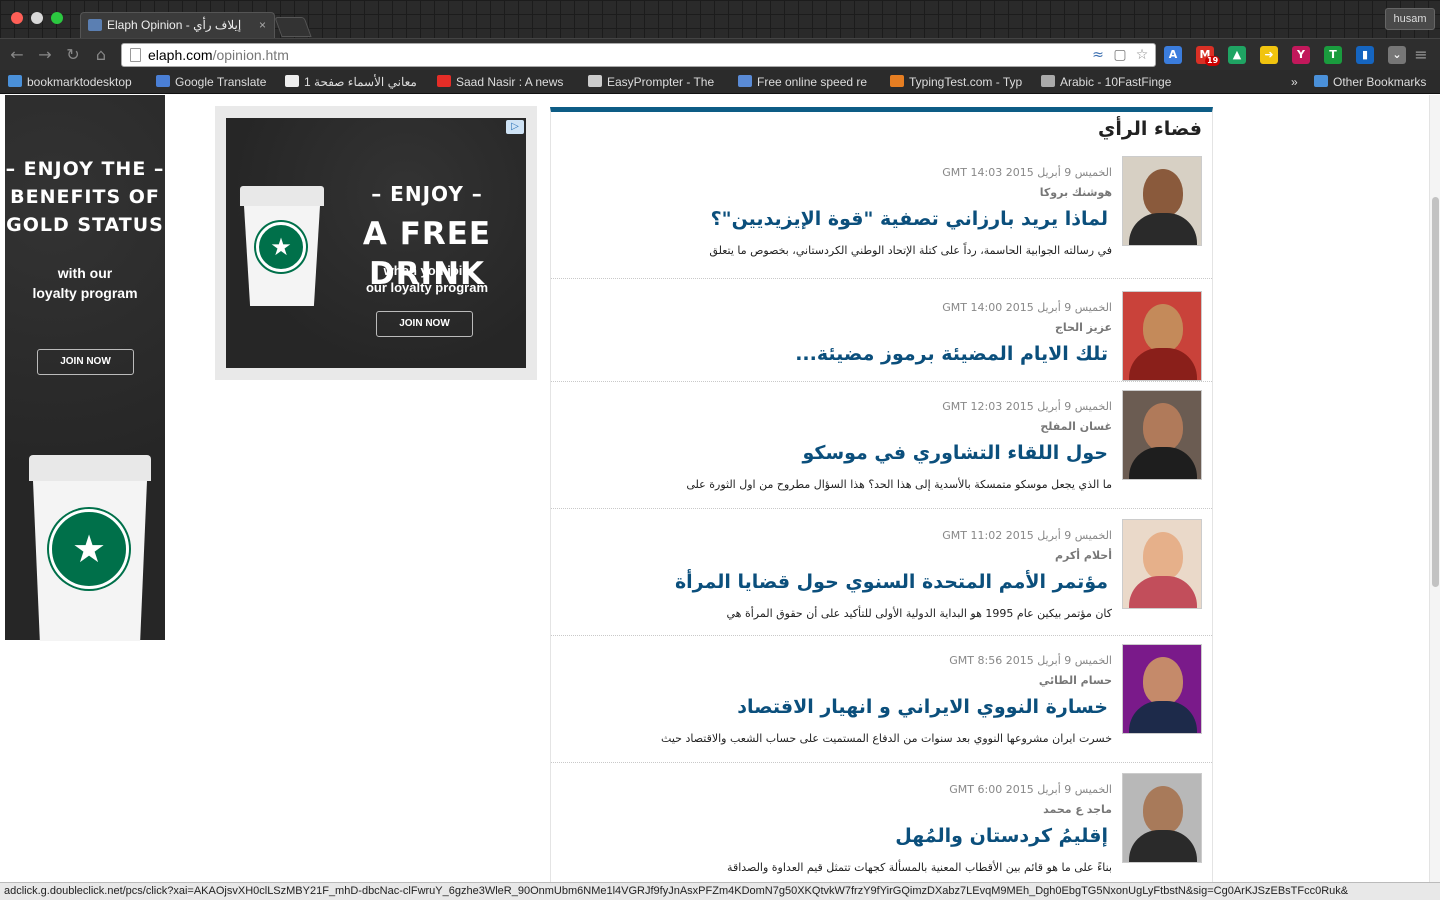 This screenshot has height=900, width=1440. I want to click on pocket-extension-icon: ⌄, so click(1397, 55).